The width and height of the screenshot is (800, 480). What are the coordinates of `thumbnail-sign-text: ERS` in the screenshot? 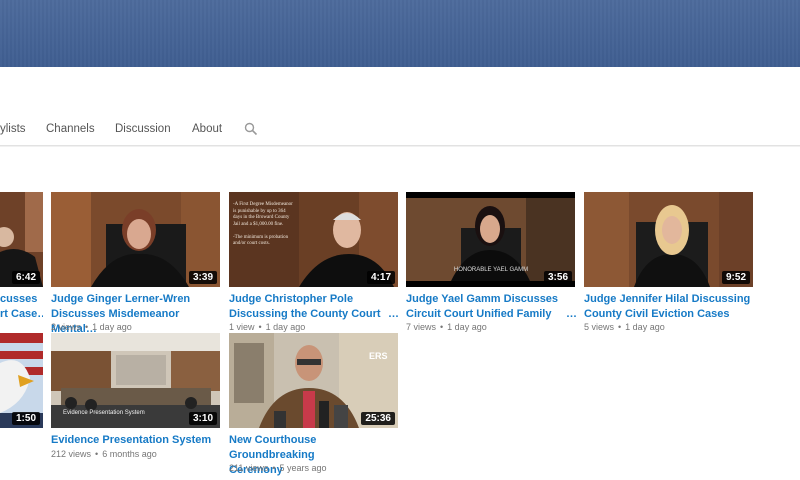 It's located at (378, 356).